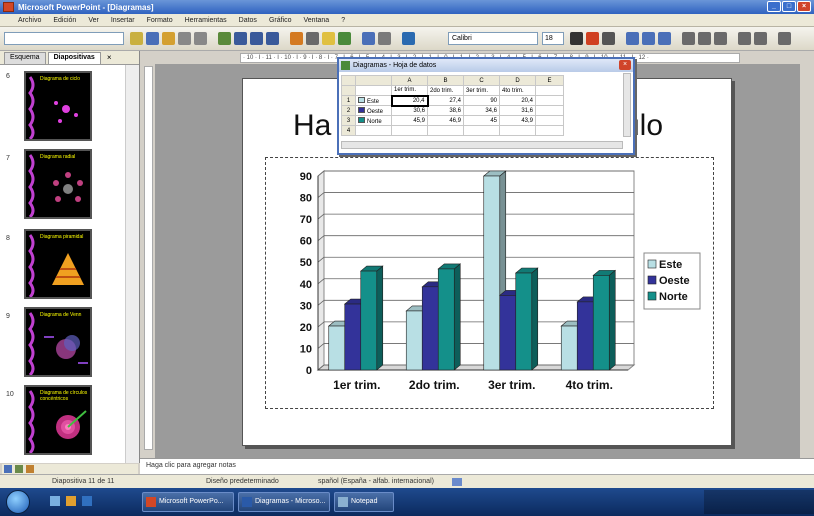  What do you see at coordinates (784, 38) in the screenshot?
I see `angle-text-icon` at bounding box center [784, 38].